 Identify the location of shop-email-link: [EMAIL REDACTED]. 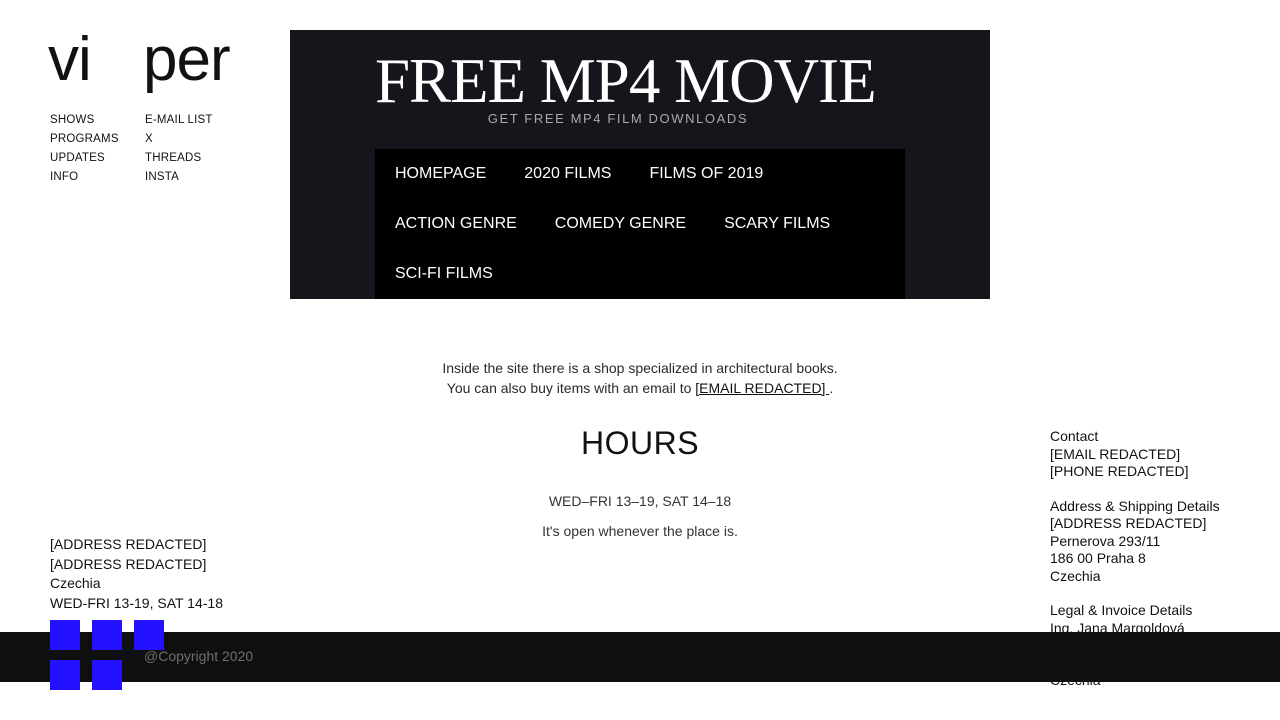
(762, 388).